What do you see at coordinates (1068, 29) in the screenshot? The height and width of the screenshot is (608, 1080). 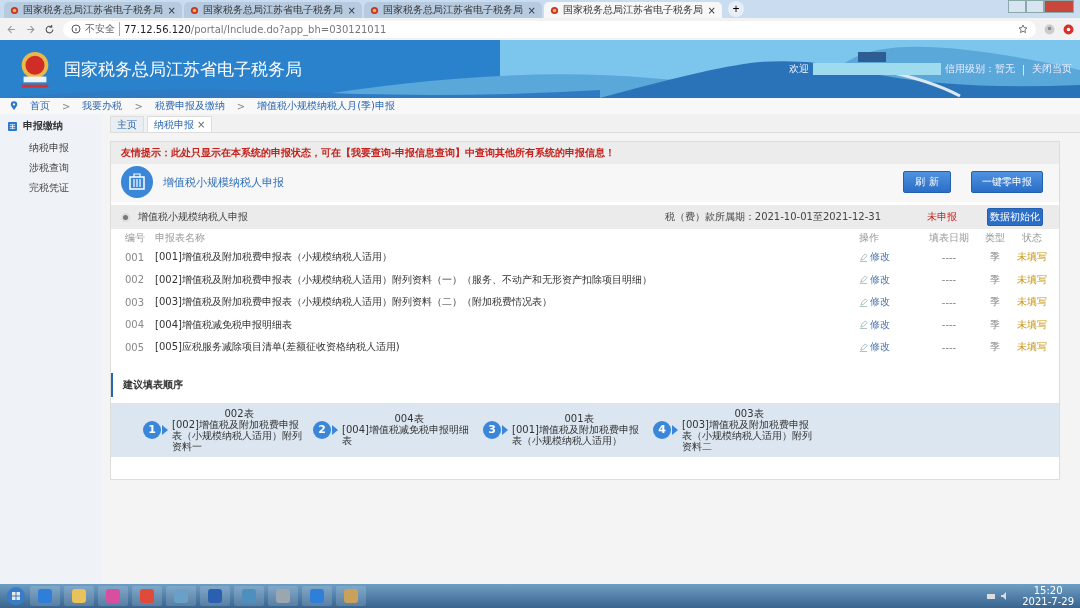 I see `extension-icon` at bounding box center [1068, 29].